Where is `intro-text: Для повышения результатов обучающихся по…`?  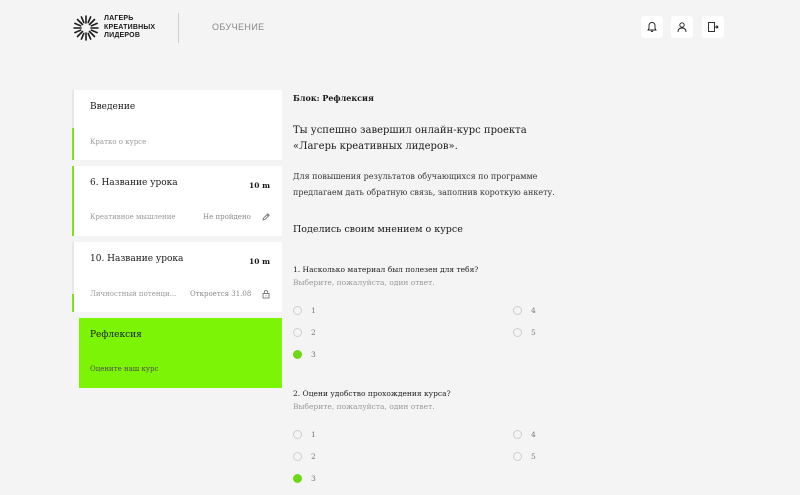 intro-text: Для повышения результатов обучающихся по… is located at coordinates (453, 185).